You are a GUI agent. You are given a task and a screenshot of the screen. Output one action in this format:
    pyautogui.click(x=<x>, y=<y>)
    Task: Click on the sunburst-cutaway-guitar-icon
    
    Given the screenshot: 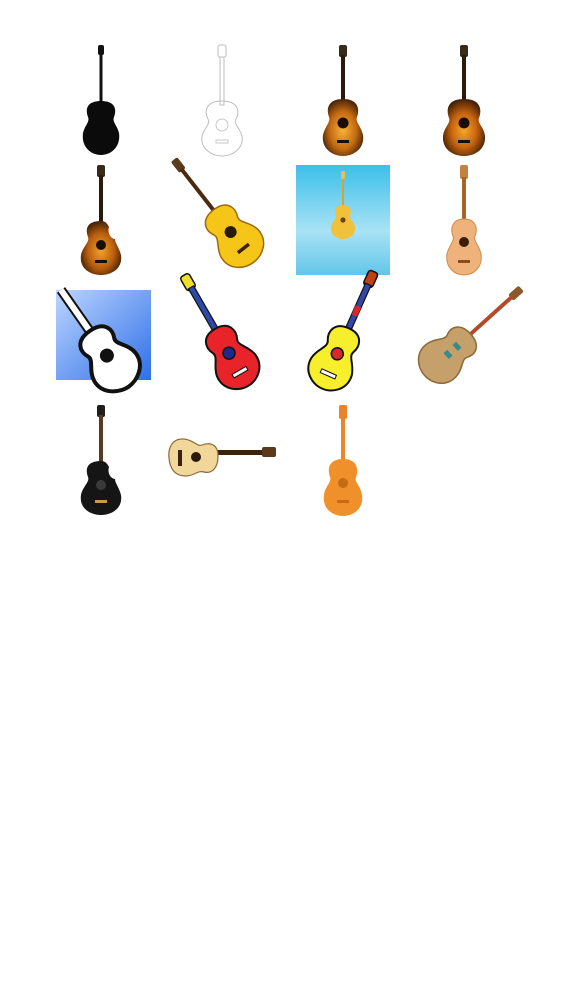 What is the action you would take?
    pyautogui.click(x=100, y=219)
    